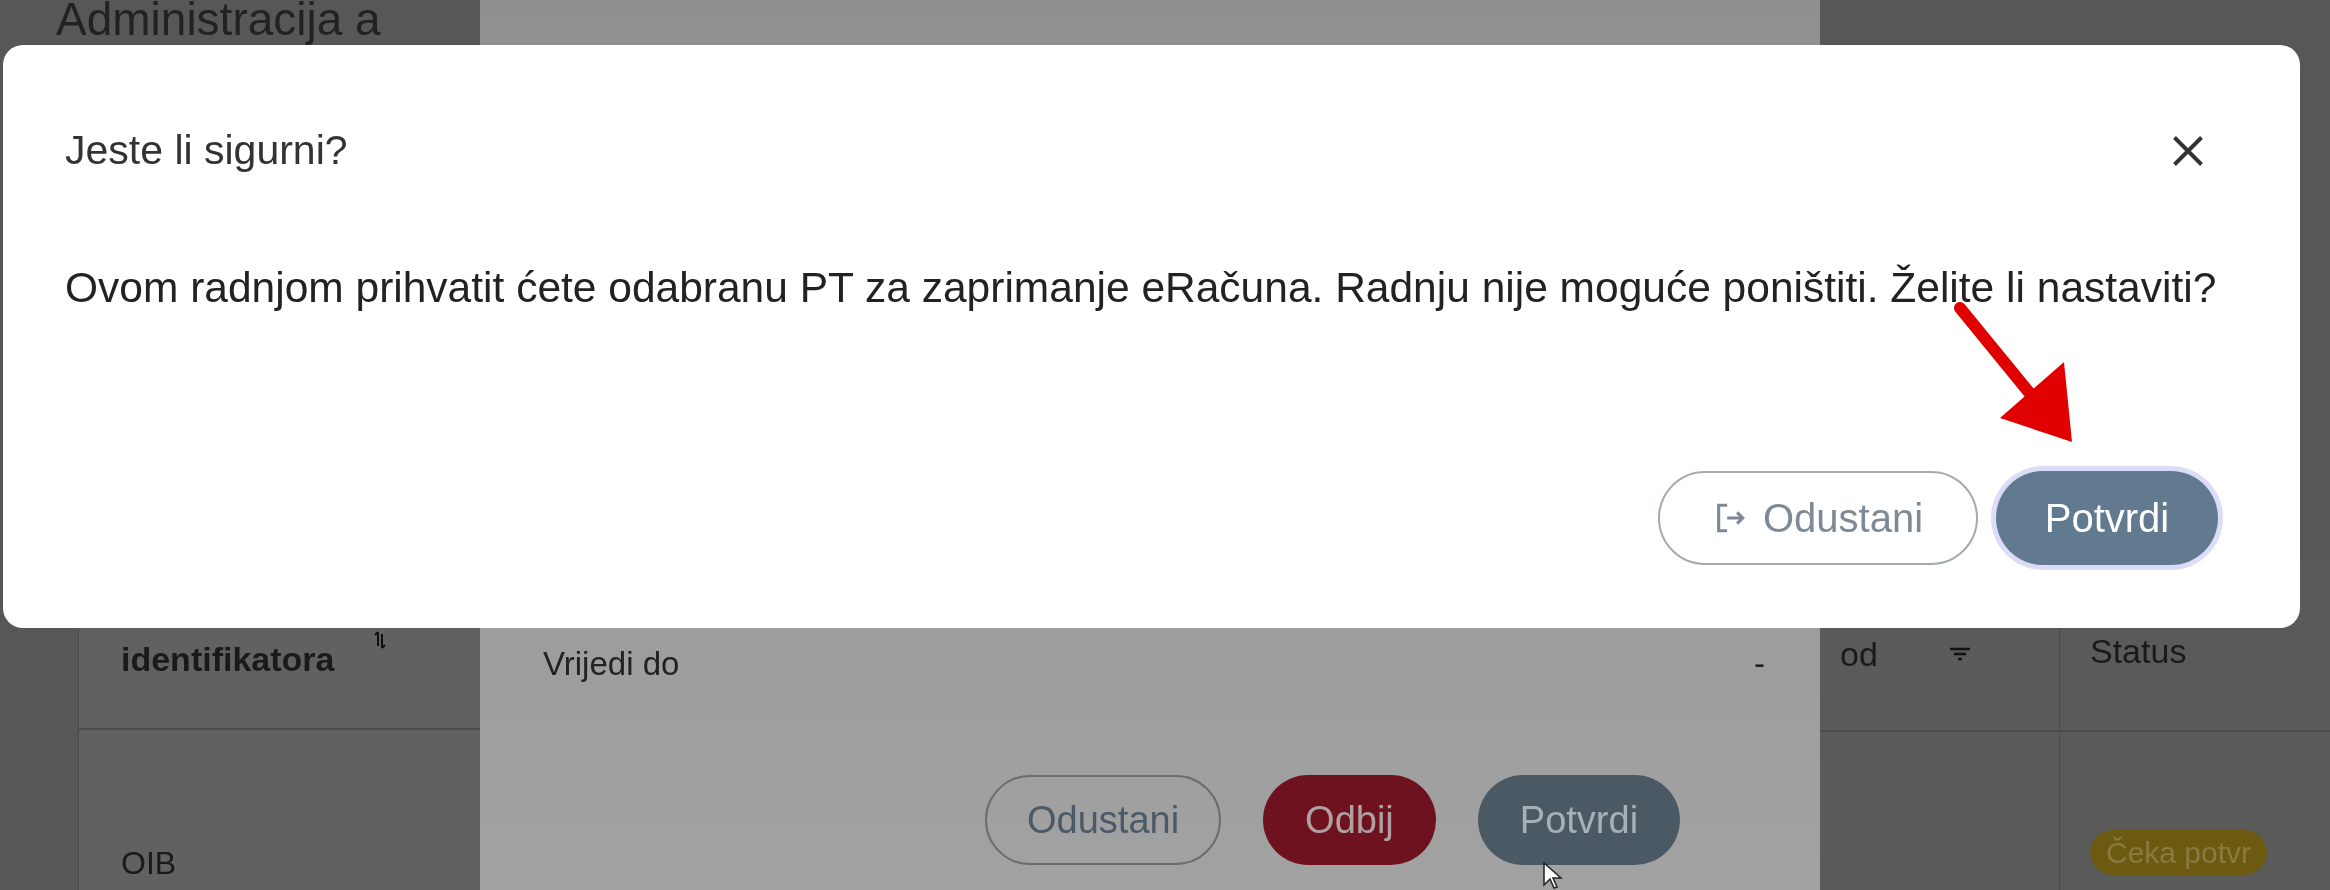 The width and height of the screenshot is (2330, 890). I want to click on mouse-cursor-icon, so click(1553, 876).